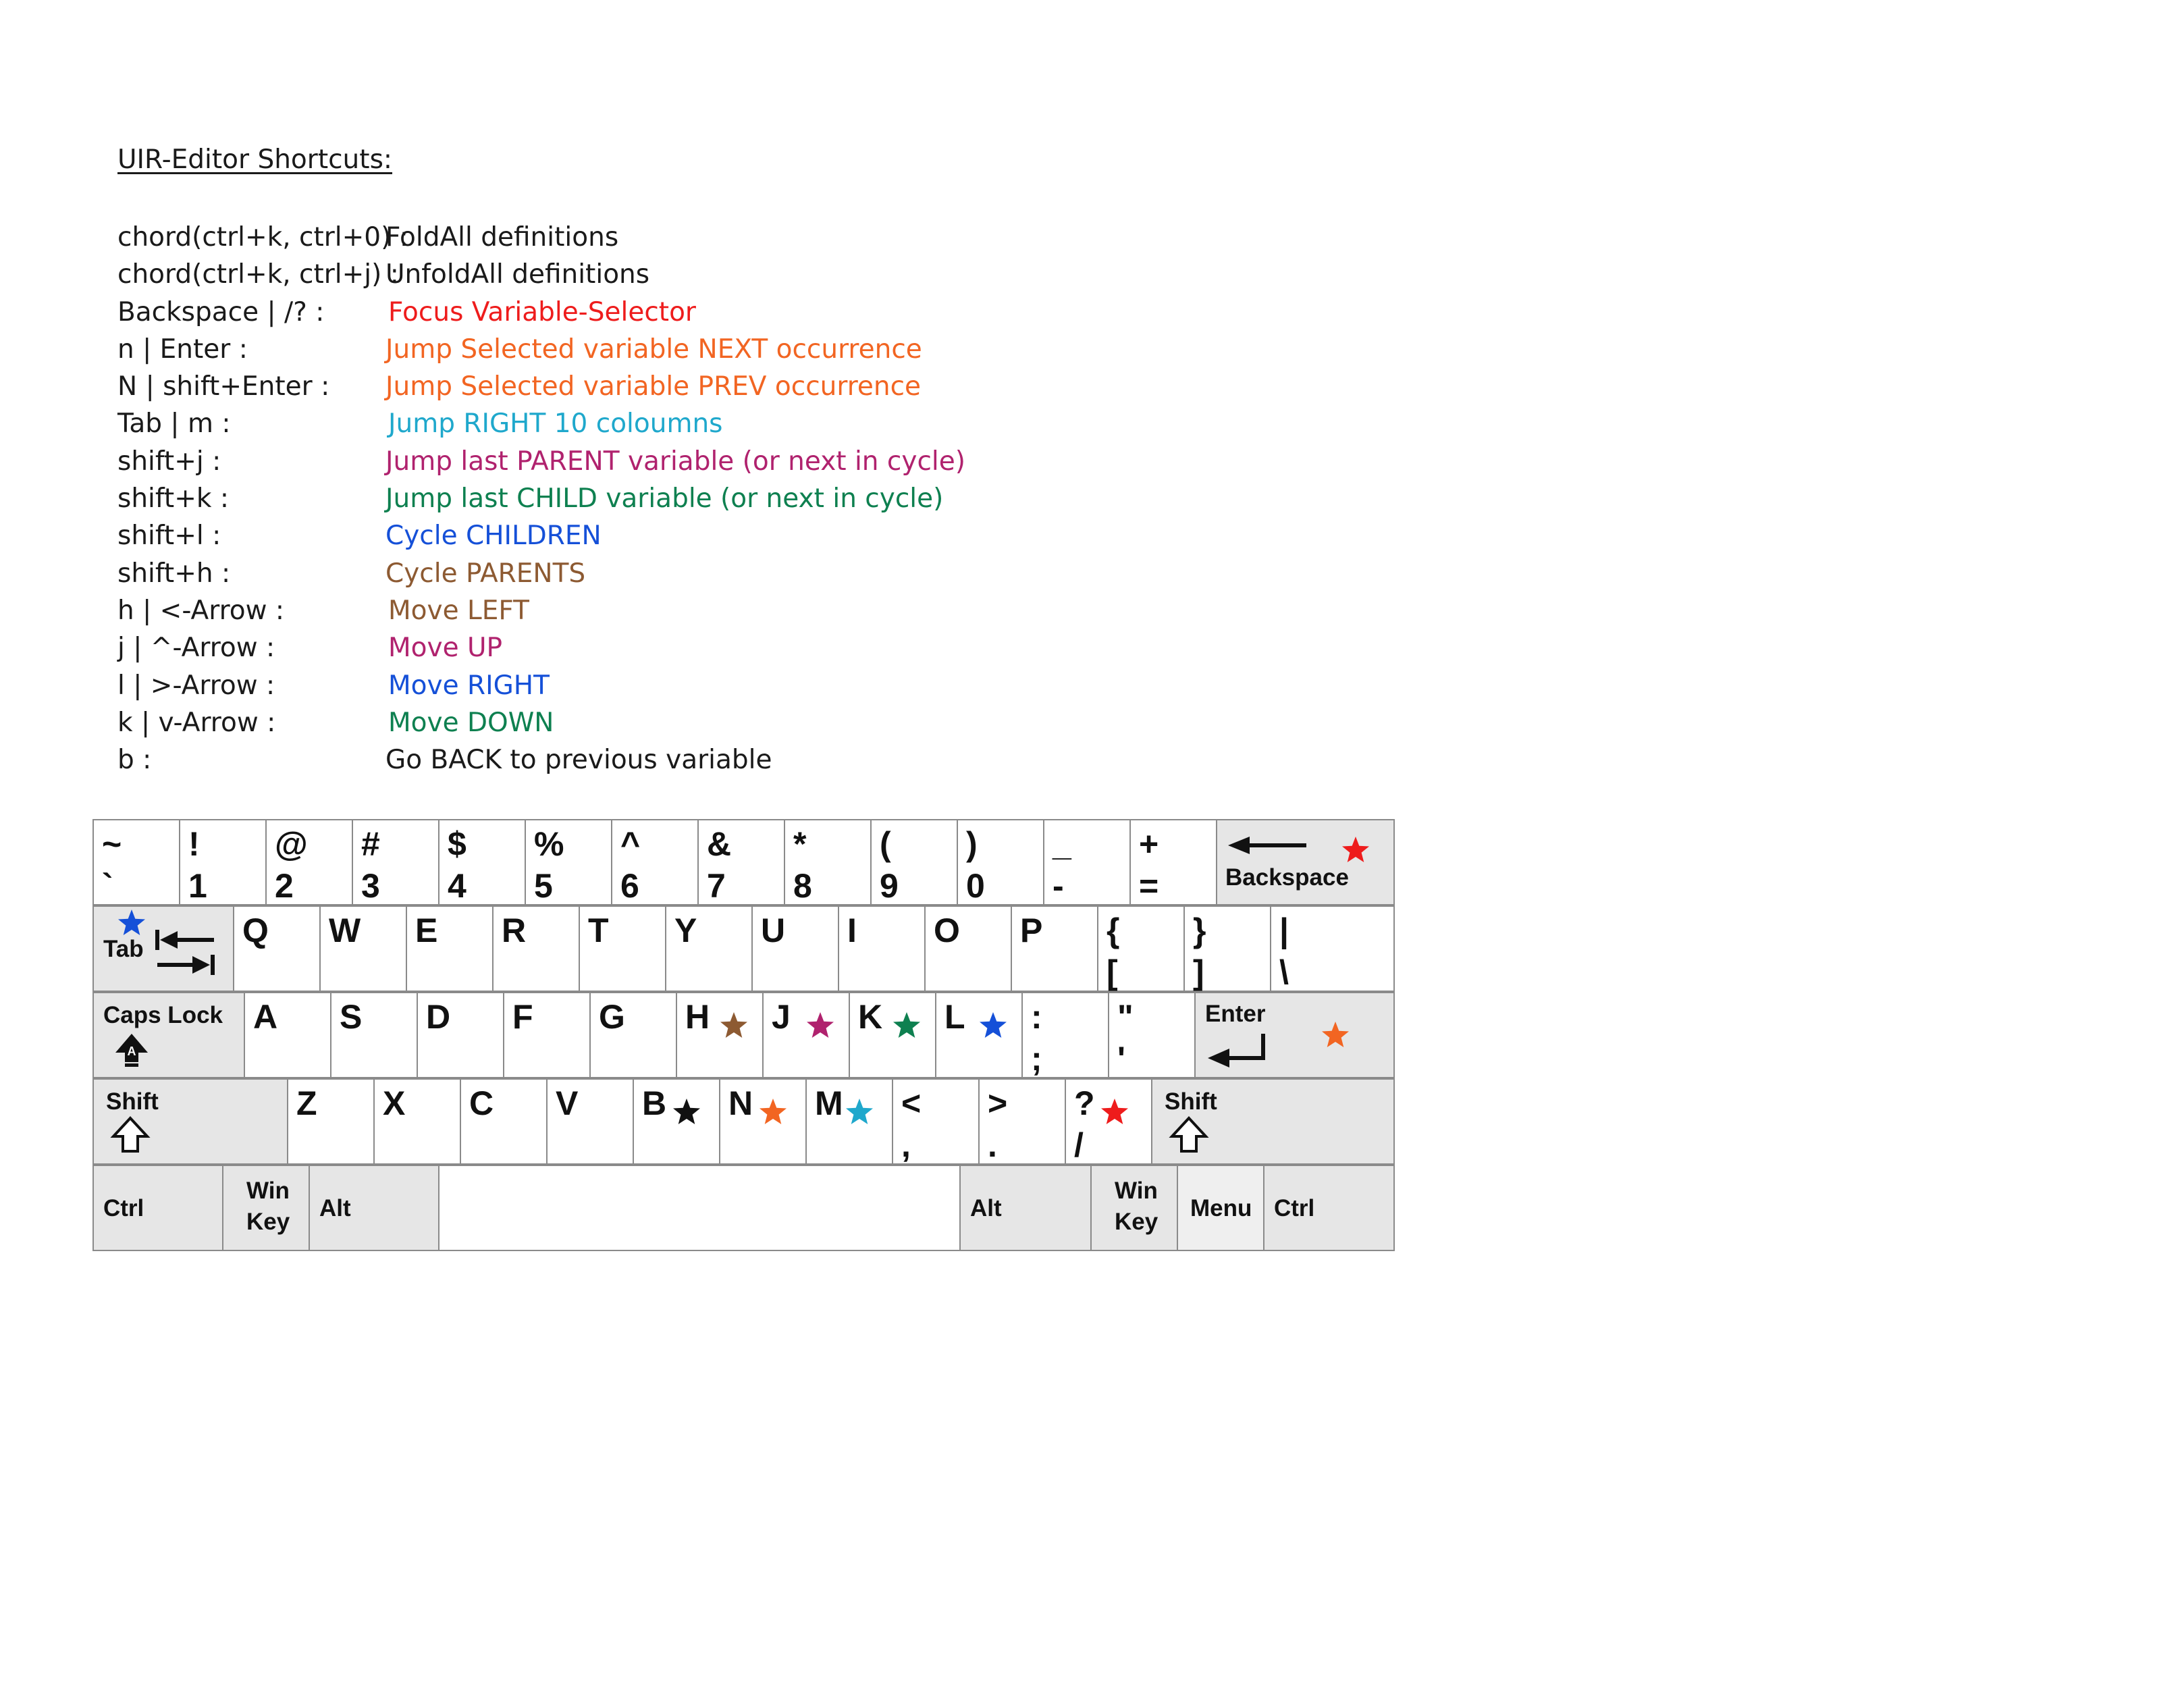  I want to click on svg-text: A, so click(132, 1051).